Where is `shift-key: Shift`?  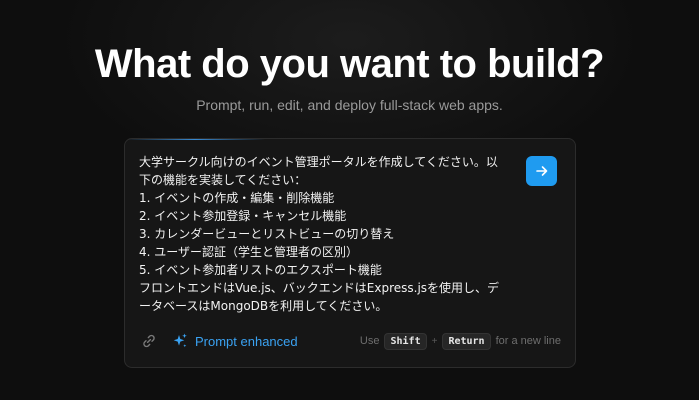 shift-key: Shift is located at coordinates (405, 341).